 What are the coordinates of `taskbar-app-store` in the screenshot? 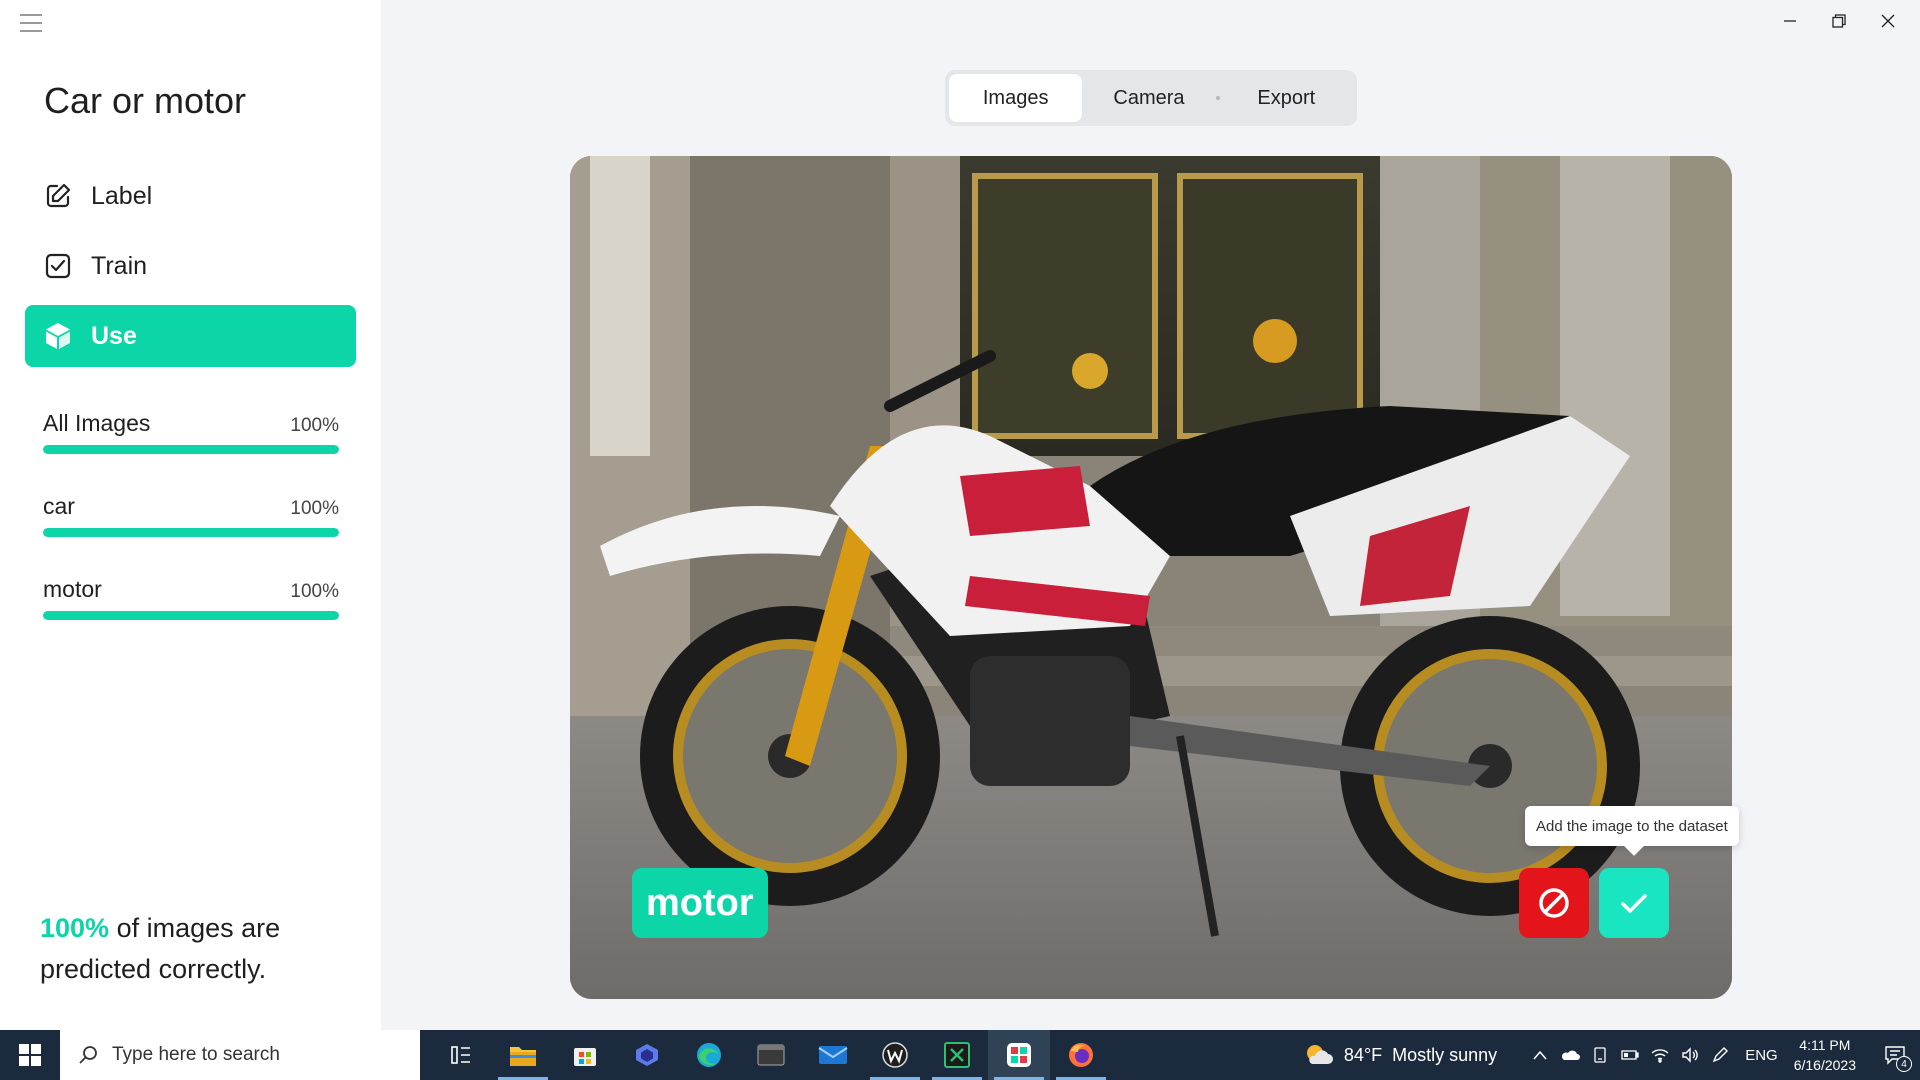 It's located at (585, 1055).